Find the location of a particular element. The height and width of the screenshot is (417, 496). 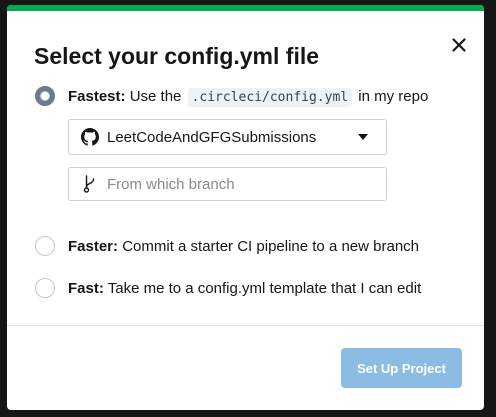

chevron-down-icon is located at coordinates (363, 137).